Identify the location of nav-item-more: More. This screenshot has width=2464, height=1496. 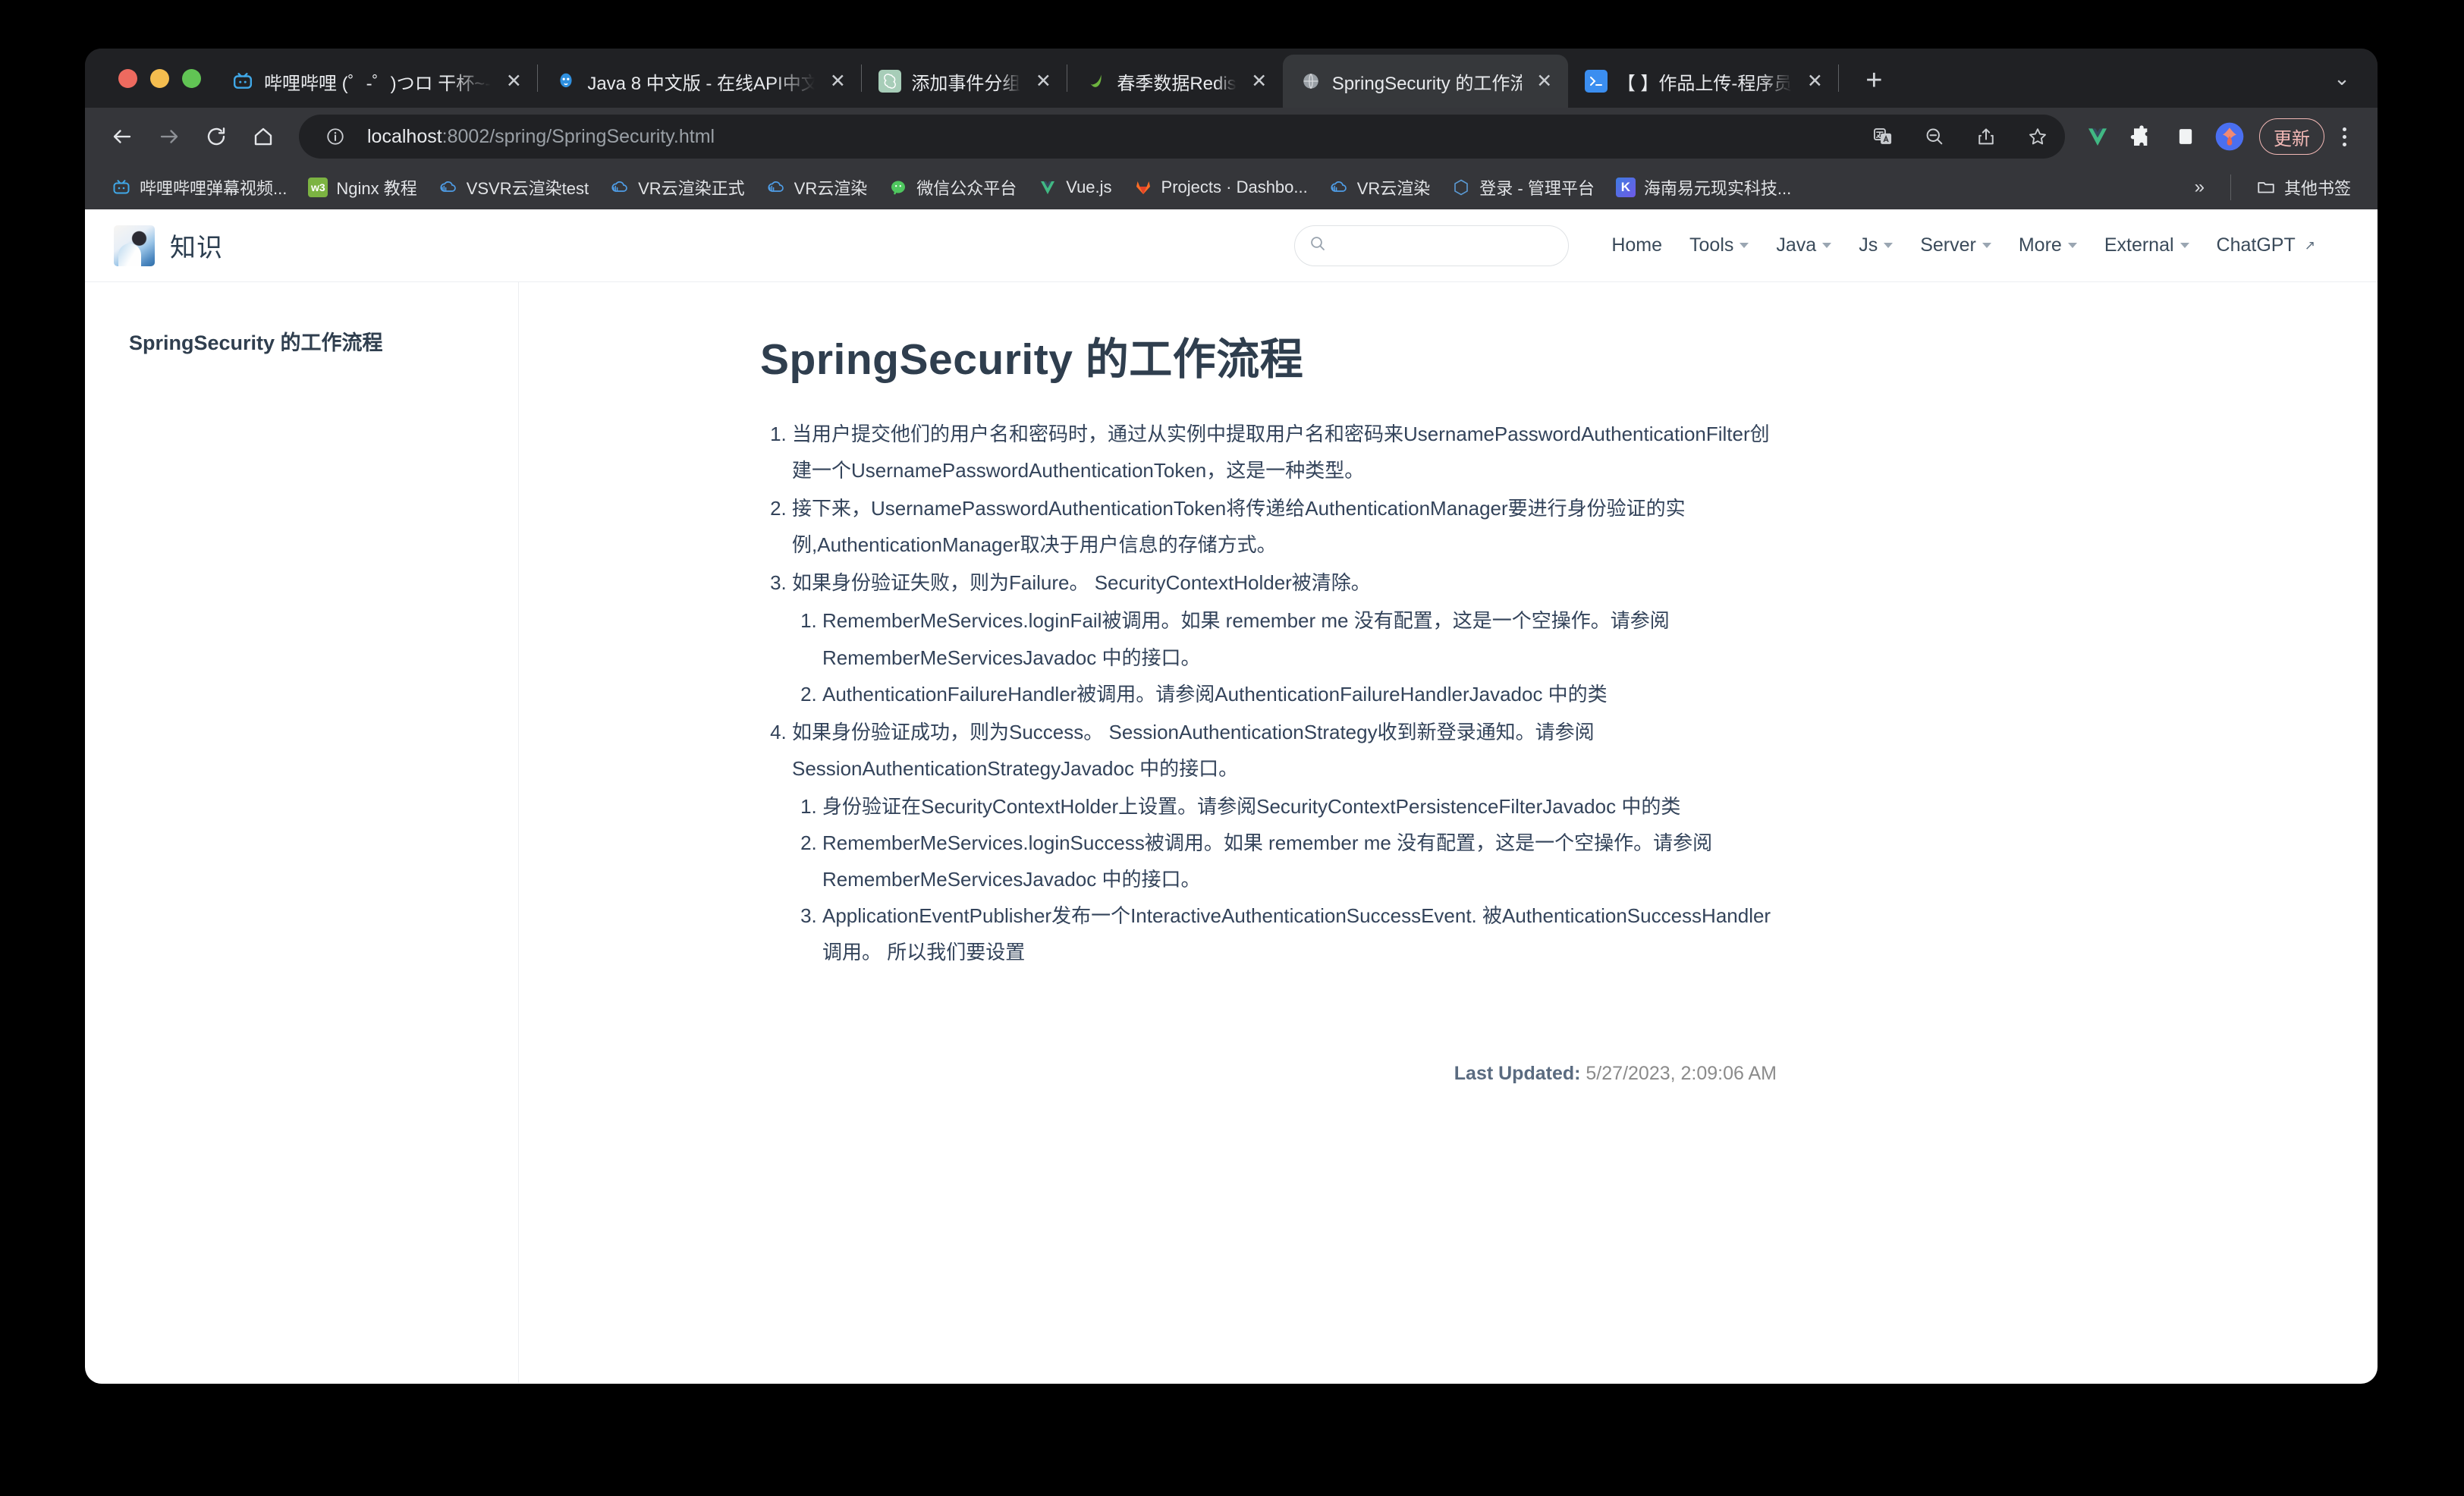
(2048, 245).